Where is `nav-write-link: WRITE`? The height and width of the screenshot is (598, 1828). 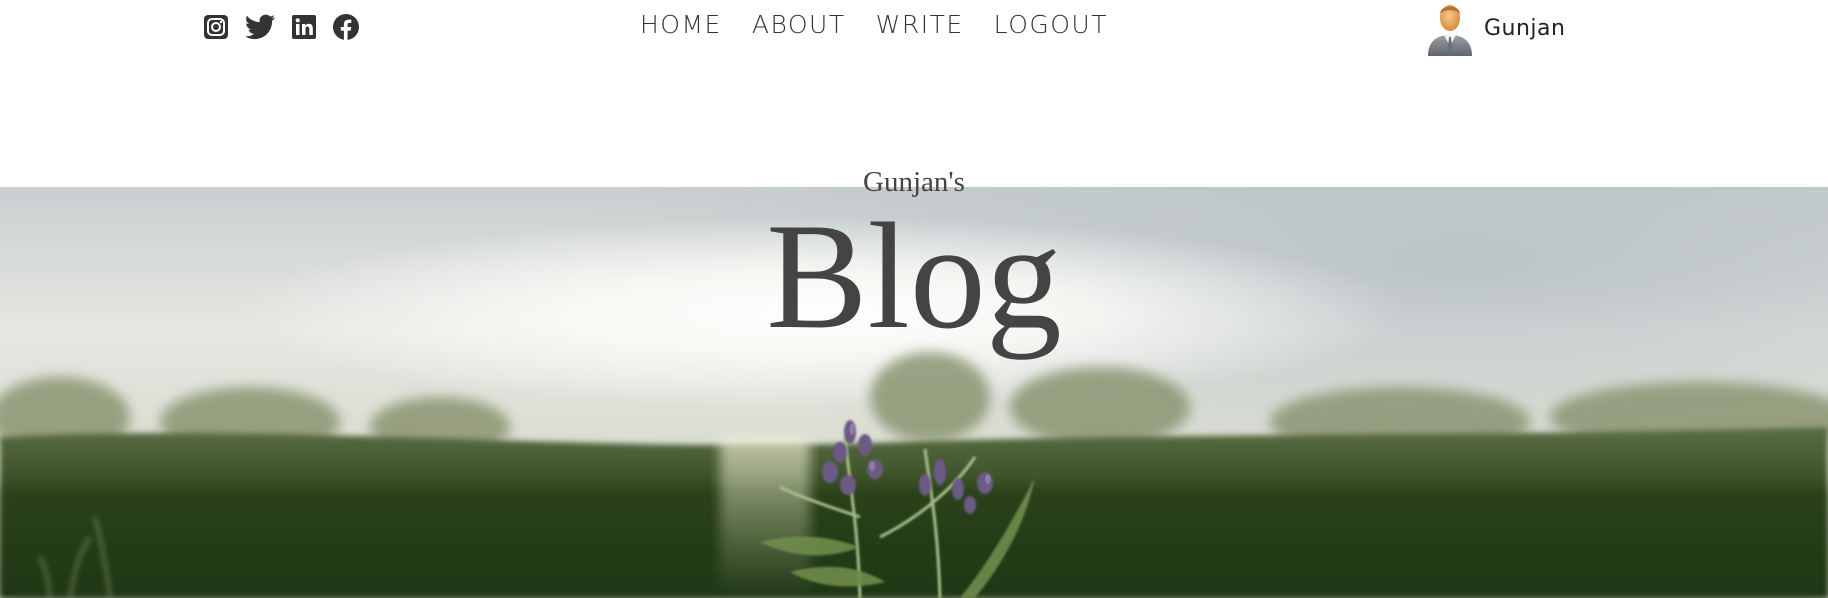
nav-write-link: WRITE is located at coordinates (920, 24).